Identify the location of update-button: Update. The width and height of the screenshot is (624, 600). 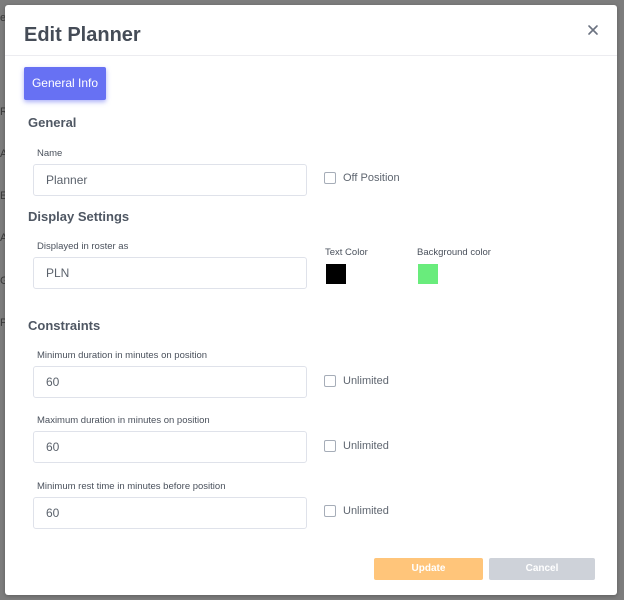
(428, 569).